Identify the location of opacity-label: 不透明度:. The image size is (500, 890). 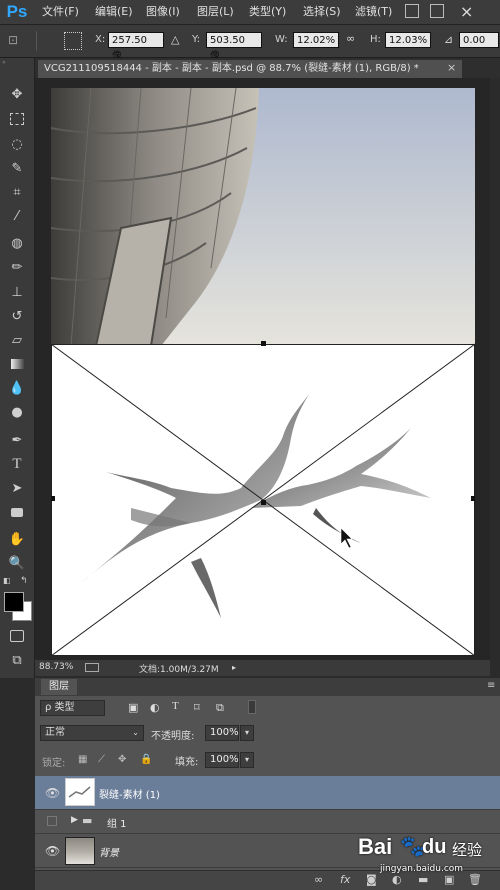
(173, 736).